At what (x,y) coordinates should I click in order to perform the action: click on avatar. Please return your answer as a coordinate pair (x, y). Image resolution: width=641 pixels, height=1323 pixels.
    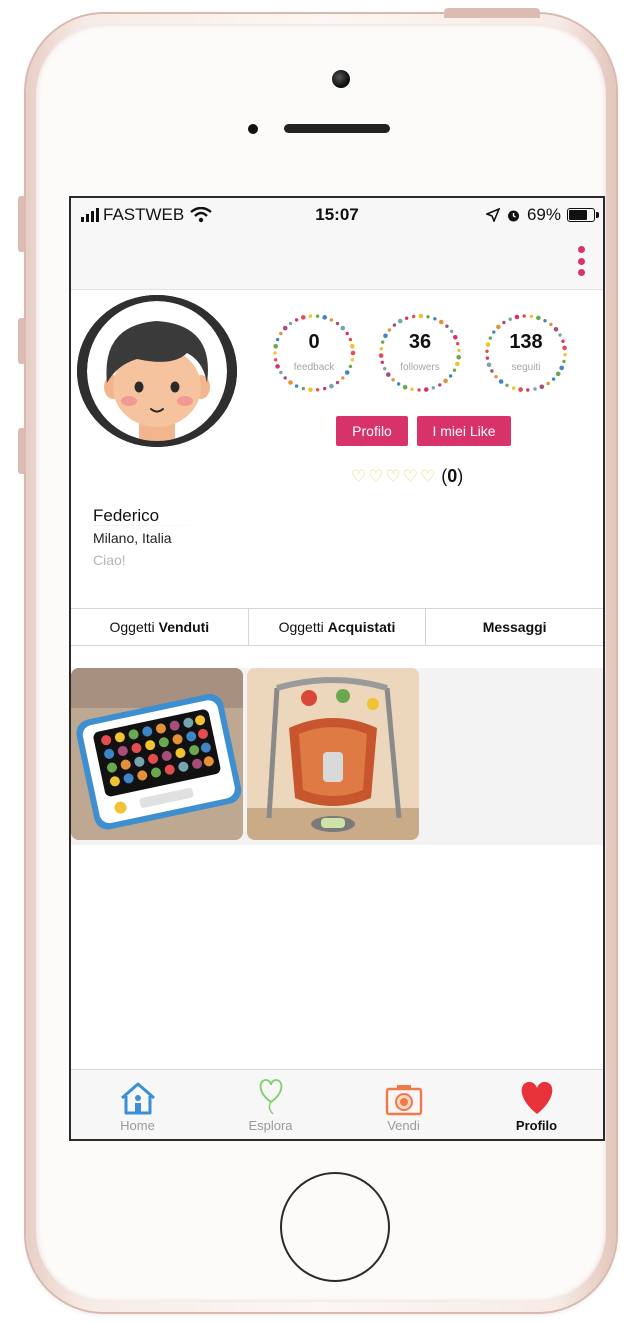
    Looking at the image, I should click on (157, 371).